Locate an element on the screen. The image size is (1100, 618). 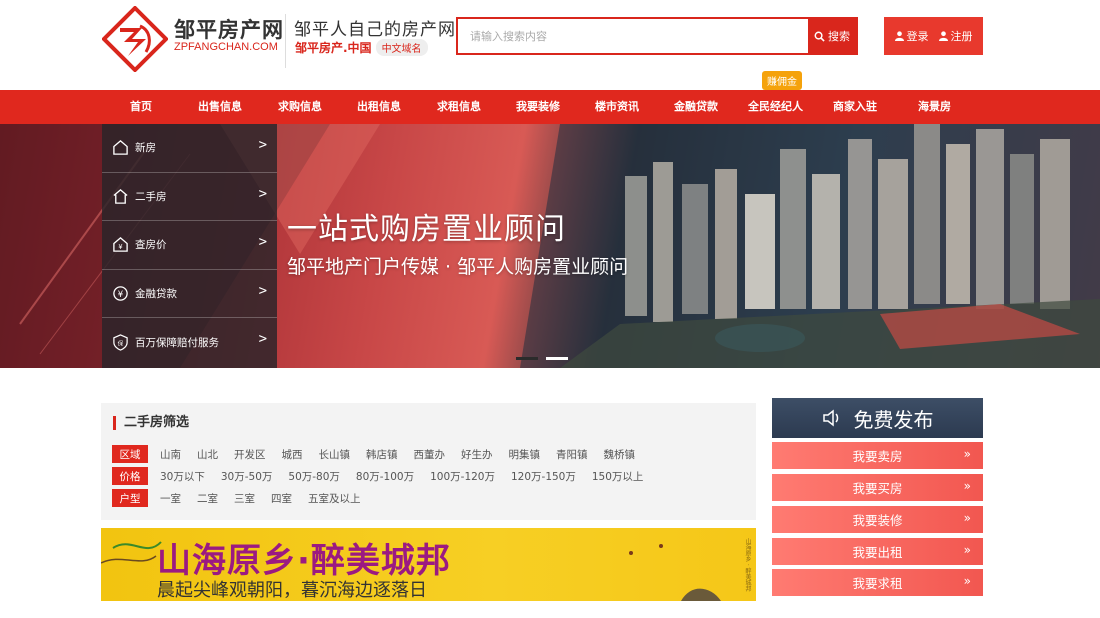
publish-button-label: 我要买房 is located at coordinates (877, 488).